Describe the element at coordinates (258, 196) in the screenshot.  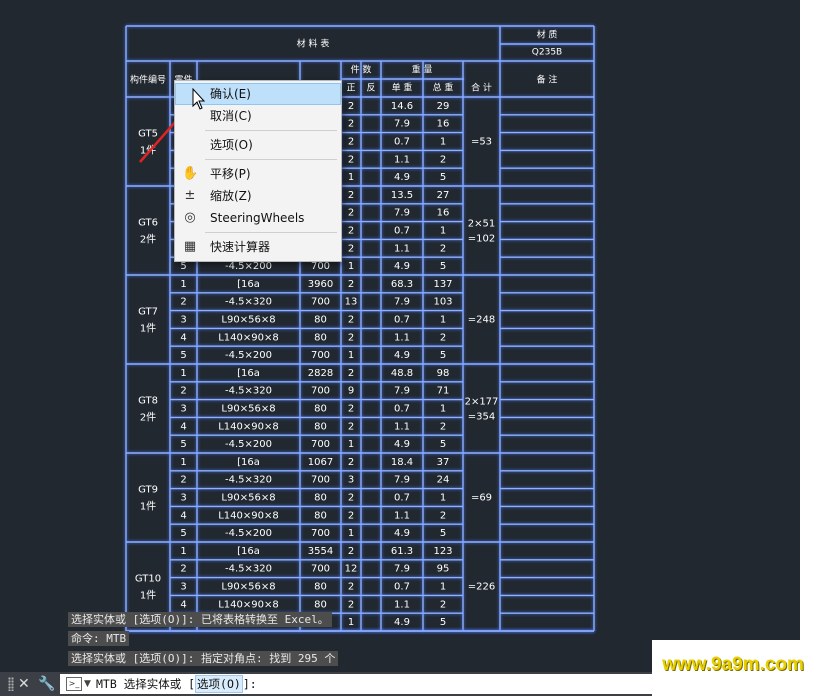
I see `menu-item-zoom: ± 缩放(Z)` at that location.